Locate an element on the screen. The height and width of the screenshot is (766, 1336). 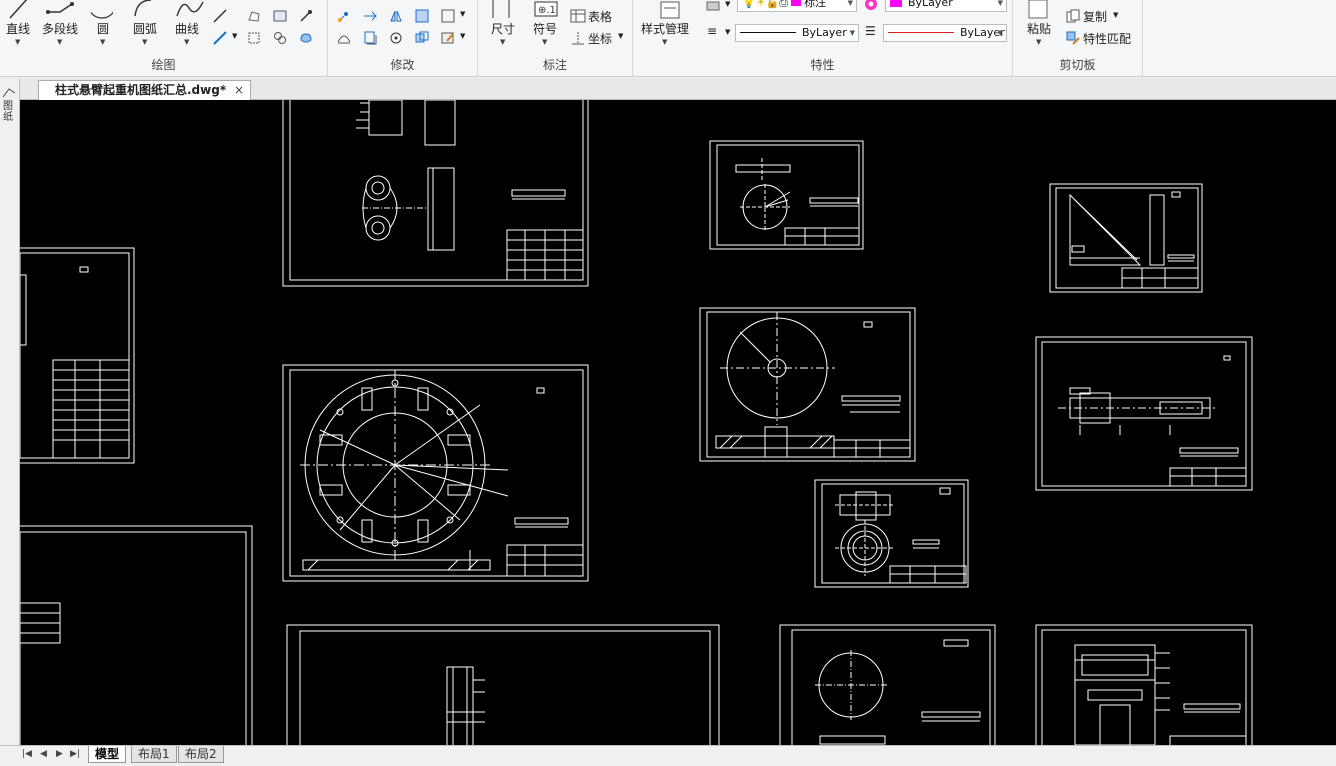
circle-label: 圆 is located at coordinates (103, 29).